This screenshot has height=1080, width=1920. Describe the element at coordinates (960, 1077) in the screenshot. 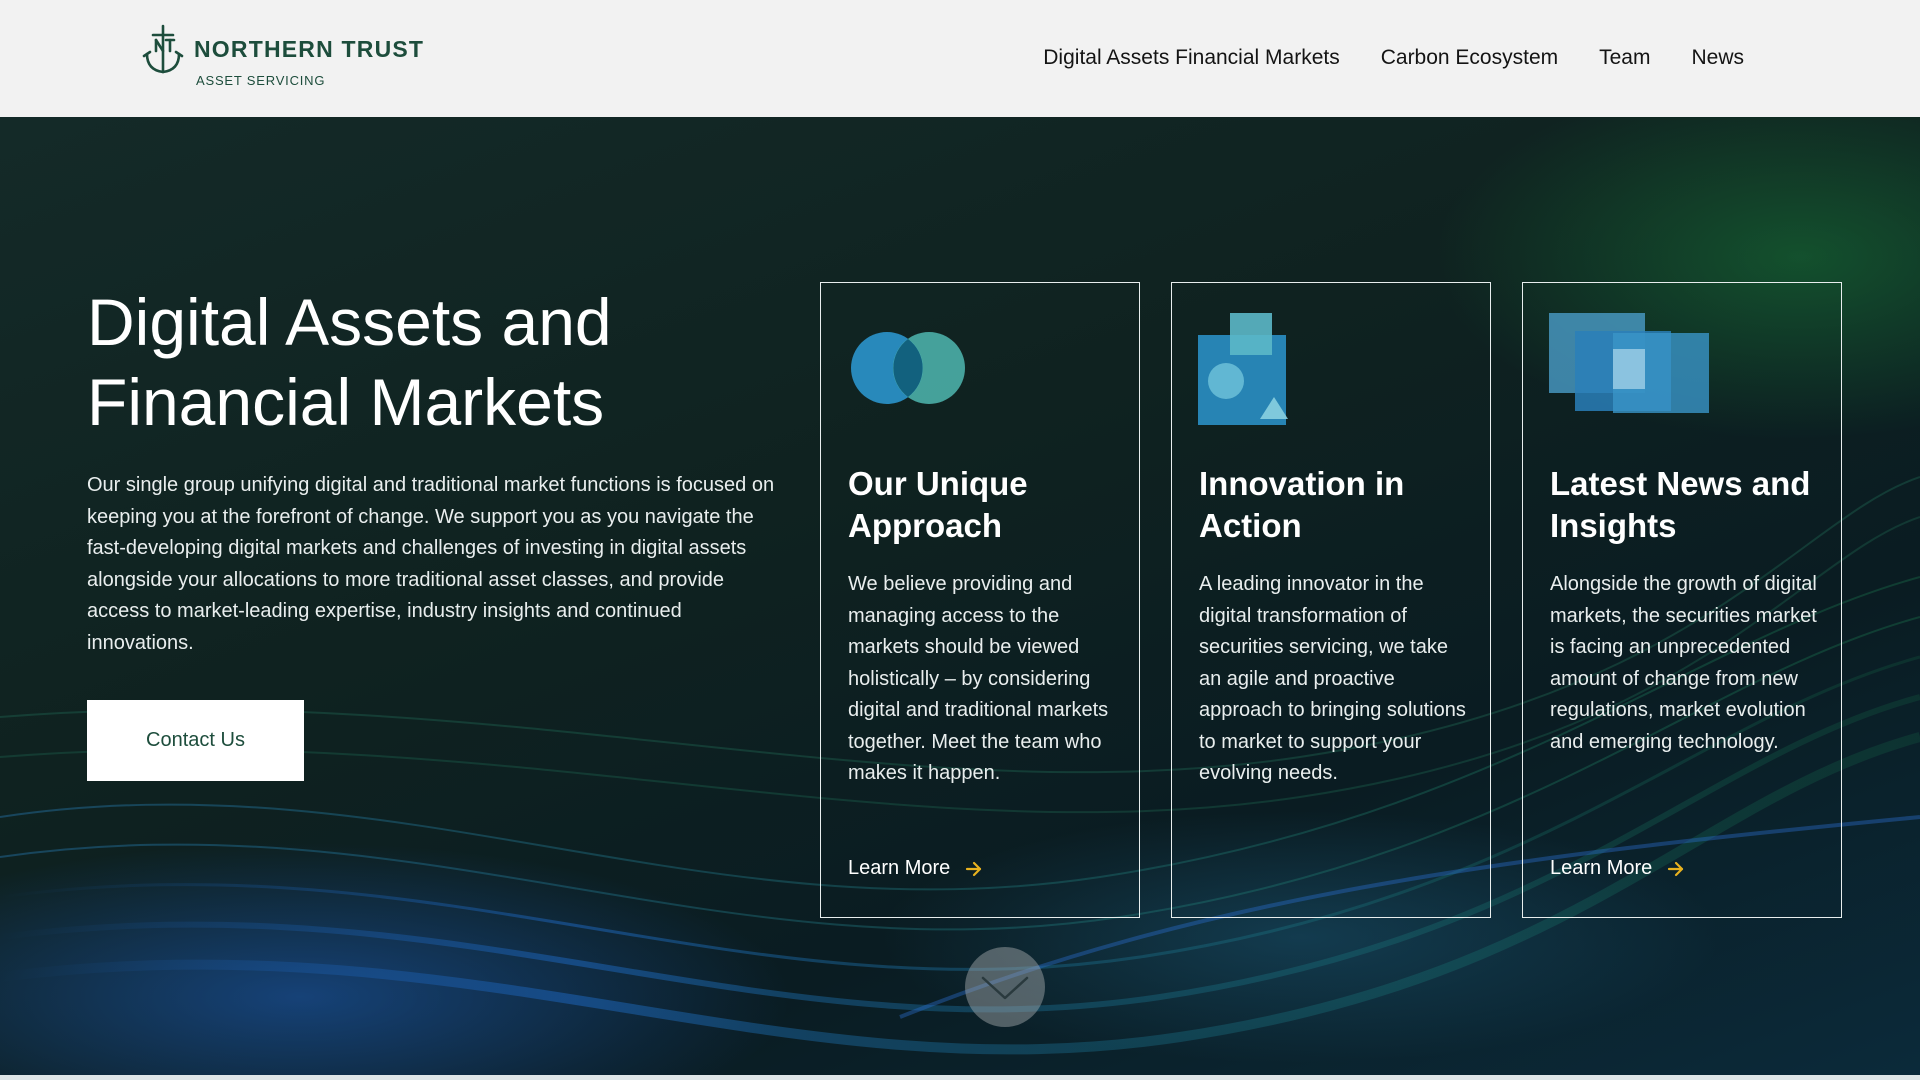

I see `page-bottom-divider` at that location.